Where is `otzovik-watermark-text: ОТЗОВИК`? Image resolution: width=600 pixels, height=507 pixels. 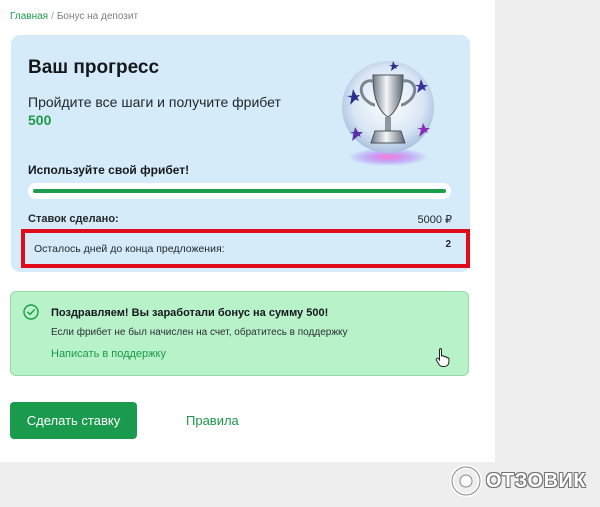 otzovik-watermark-text: ОТЗОВИК is located at coordinates (536, 480).